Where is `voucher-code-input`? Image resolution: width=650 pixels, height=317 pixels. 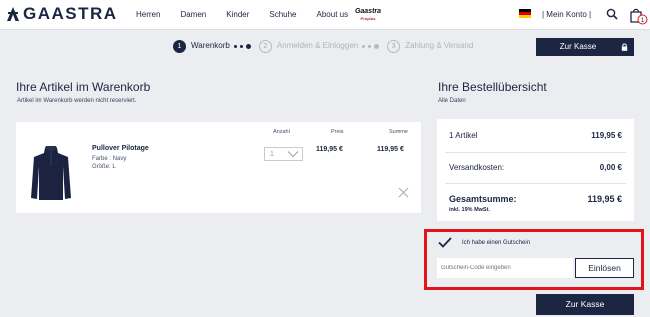
voucher-code-input is located at coordinates (505, 268).